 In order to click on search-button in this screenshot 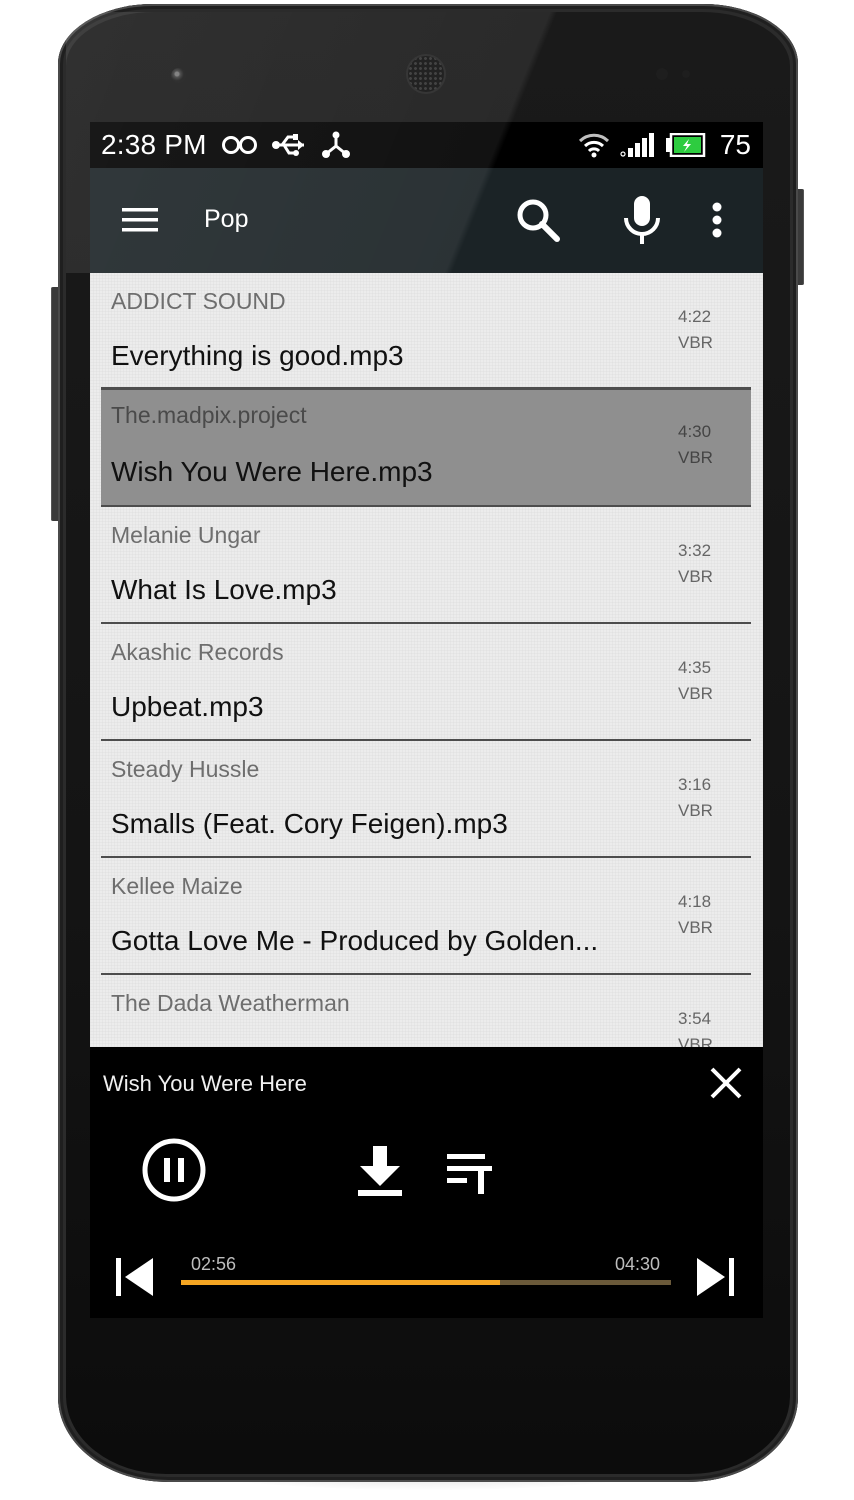, I will do `click(538, 220)`.